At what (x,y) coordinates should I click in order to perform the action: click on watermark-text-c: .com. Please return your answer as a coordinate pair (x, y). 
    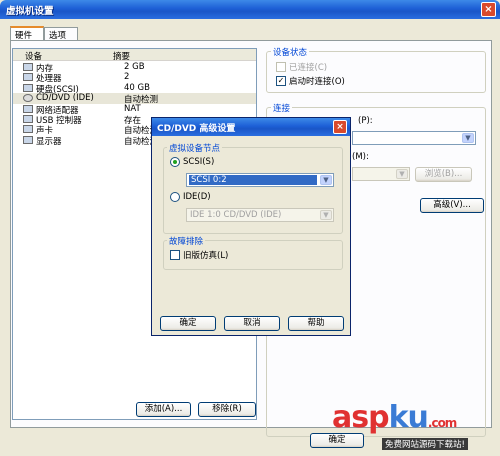
    Looking at the image, I should click on (442, 423).